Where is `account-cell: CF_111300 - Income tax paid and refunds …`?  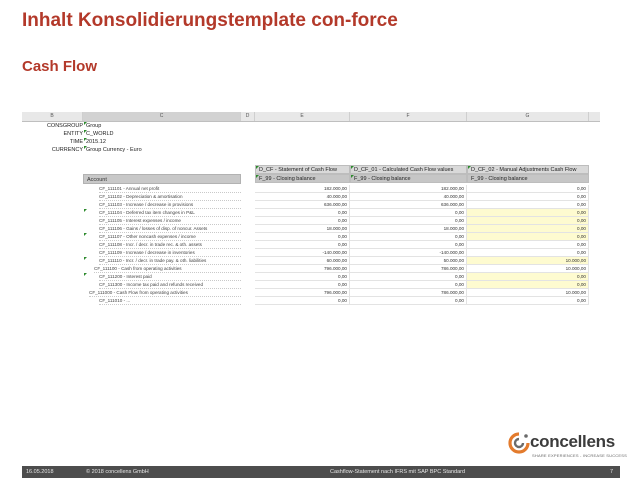
account-cell: CF_111300 - Income tax paid and refunds … is located at coordinates (170, 285).